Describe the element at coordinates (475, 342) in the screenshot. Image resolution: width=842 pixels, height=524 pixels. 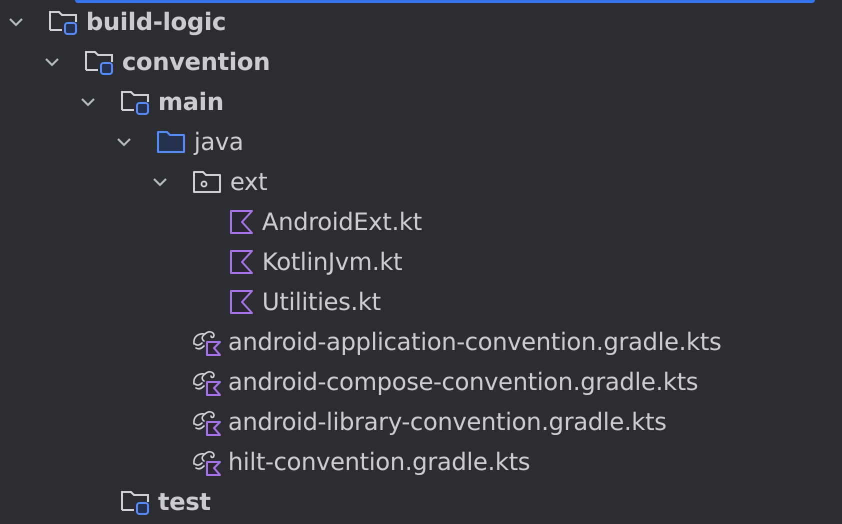
I see `tree-item: android-application-convention.gradle.kts` at that location.